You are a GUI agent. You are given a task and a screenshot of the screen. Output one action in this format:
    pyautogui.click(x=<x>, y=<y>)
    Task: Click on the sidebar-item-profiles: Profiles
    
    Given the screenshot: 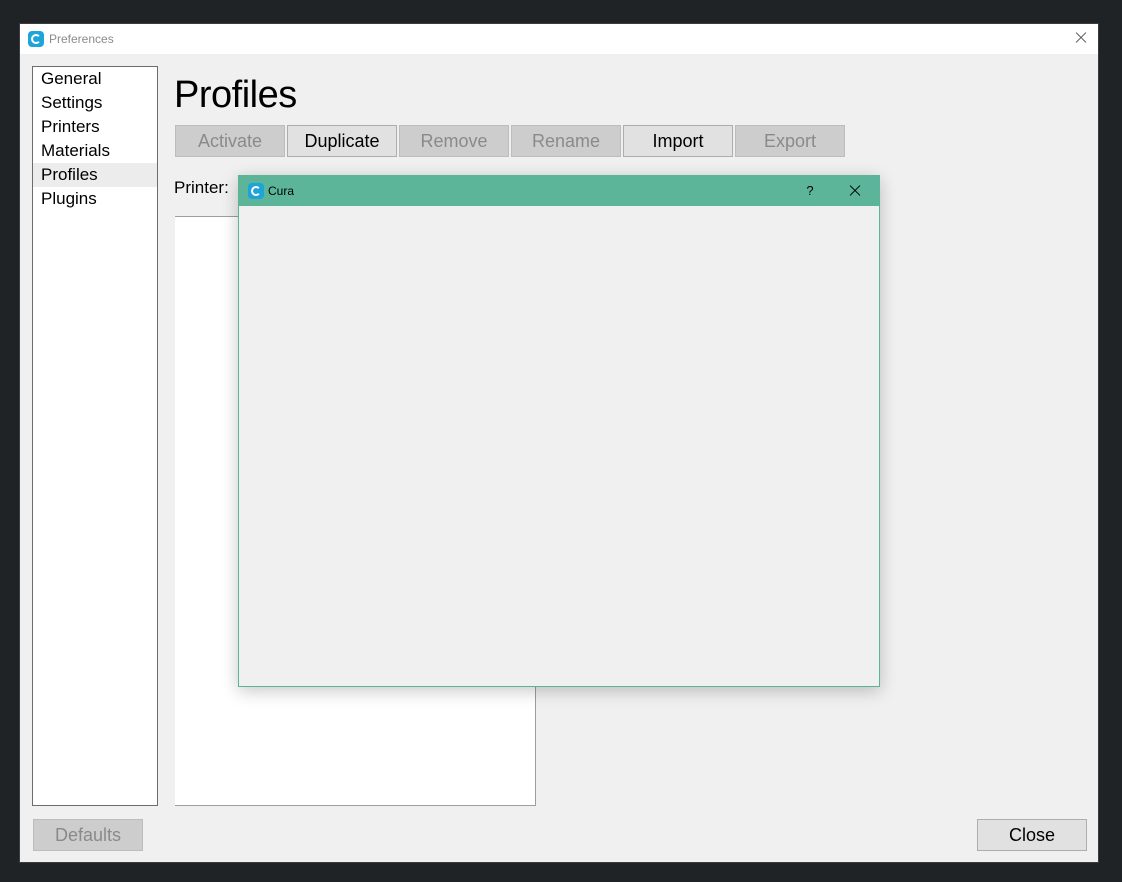 What is the action you would take?
    pyautogui.click(x=95, y=175)
    